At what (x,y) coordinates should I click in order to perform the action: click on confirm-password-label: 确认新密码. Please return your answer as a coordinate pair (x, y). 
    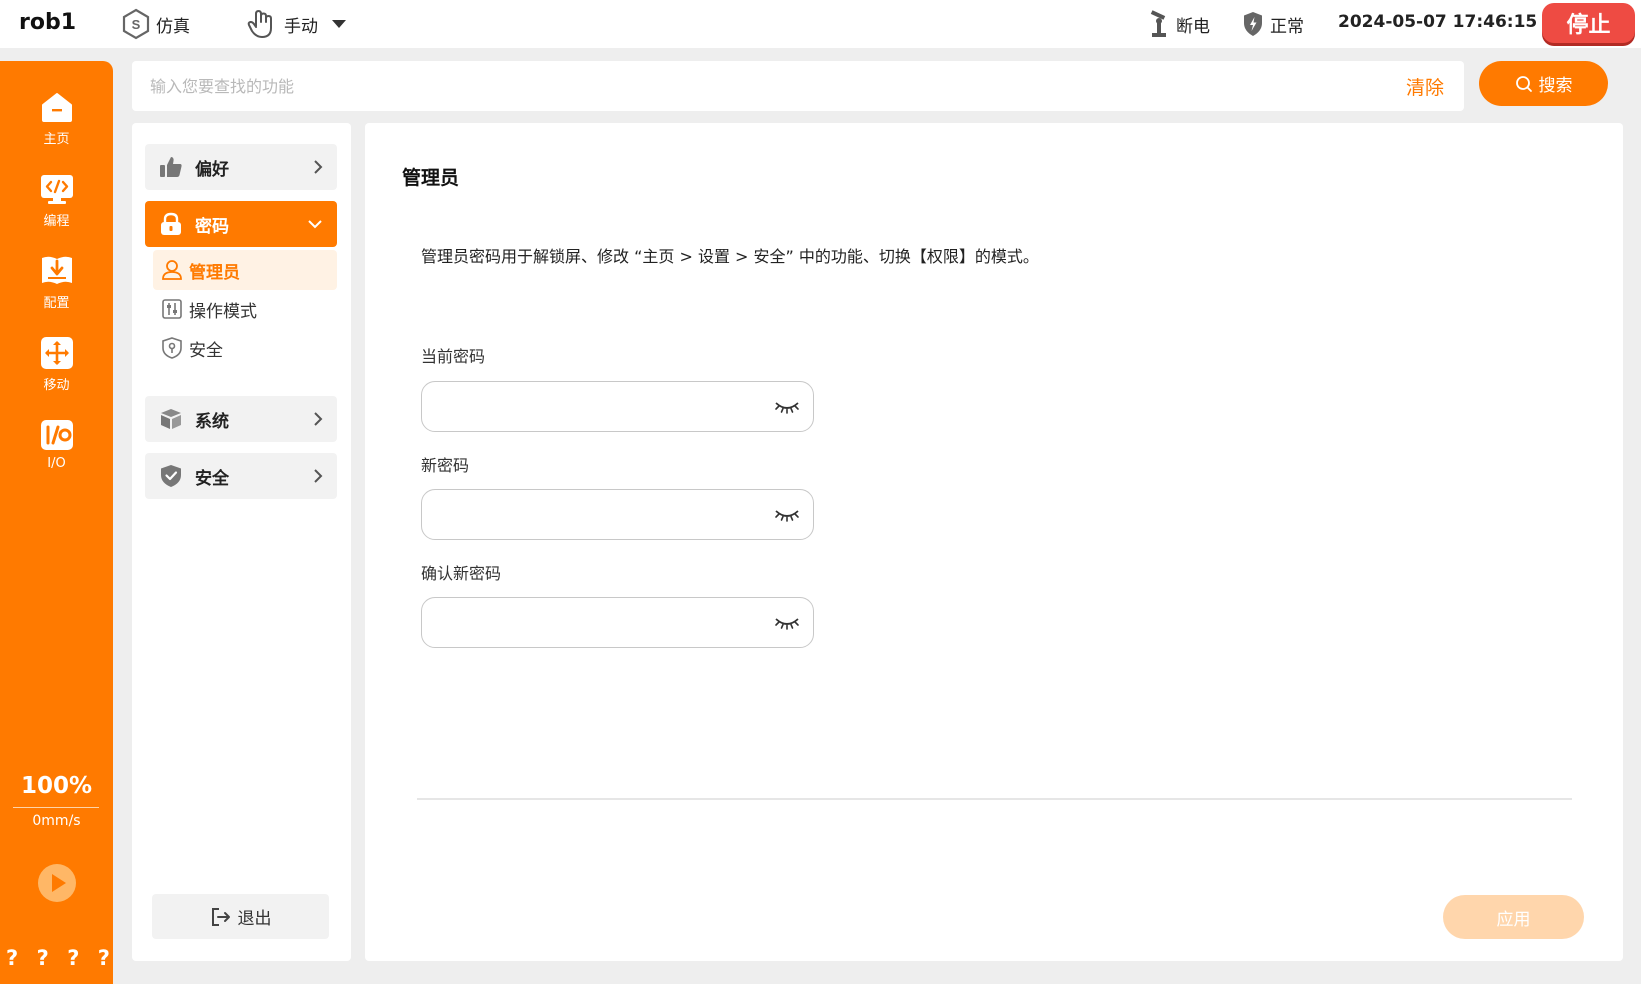
    Looking at the image, I should click on (461, 573).